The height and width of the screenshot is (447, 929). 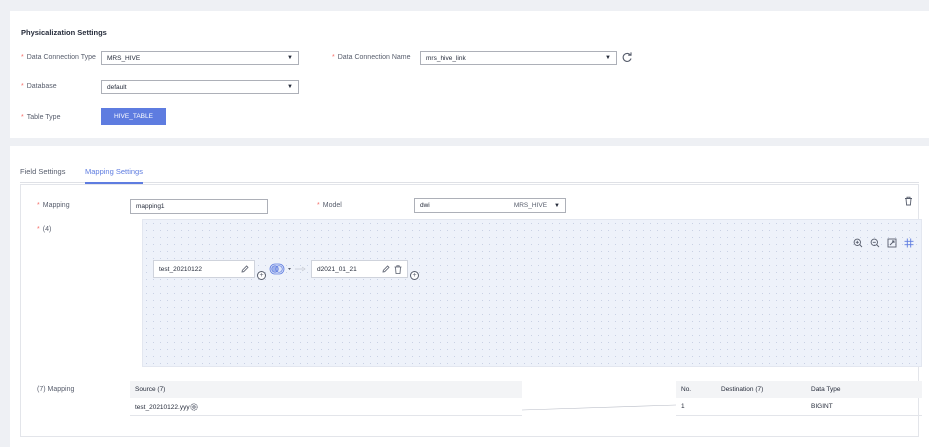 What do you see at coordinates (742, 389) in the screenshot?
I see `destination-column-header: Destination (7)` at bounding box center [742, 389].